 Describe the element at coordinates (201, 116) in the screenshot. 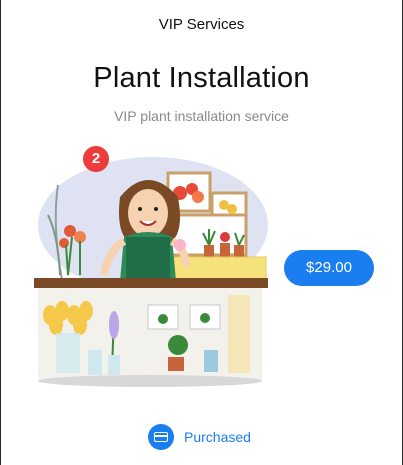

I see `page-subtitle: VIP plant installation service` at that location.